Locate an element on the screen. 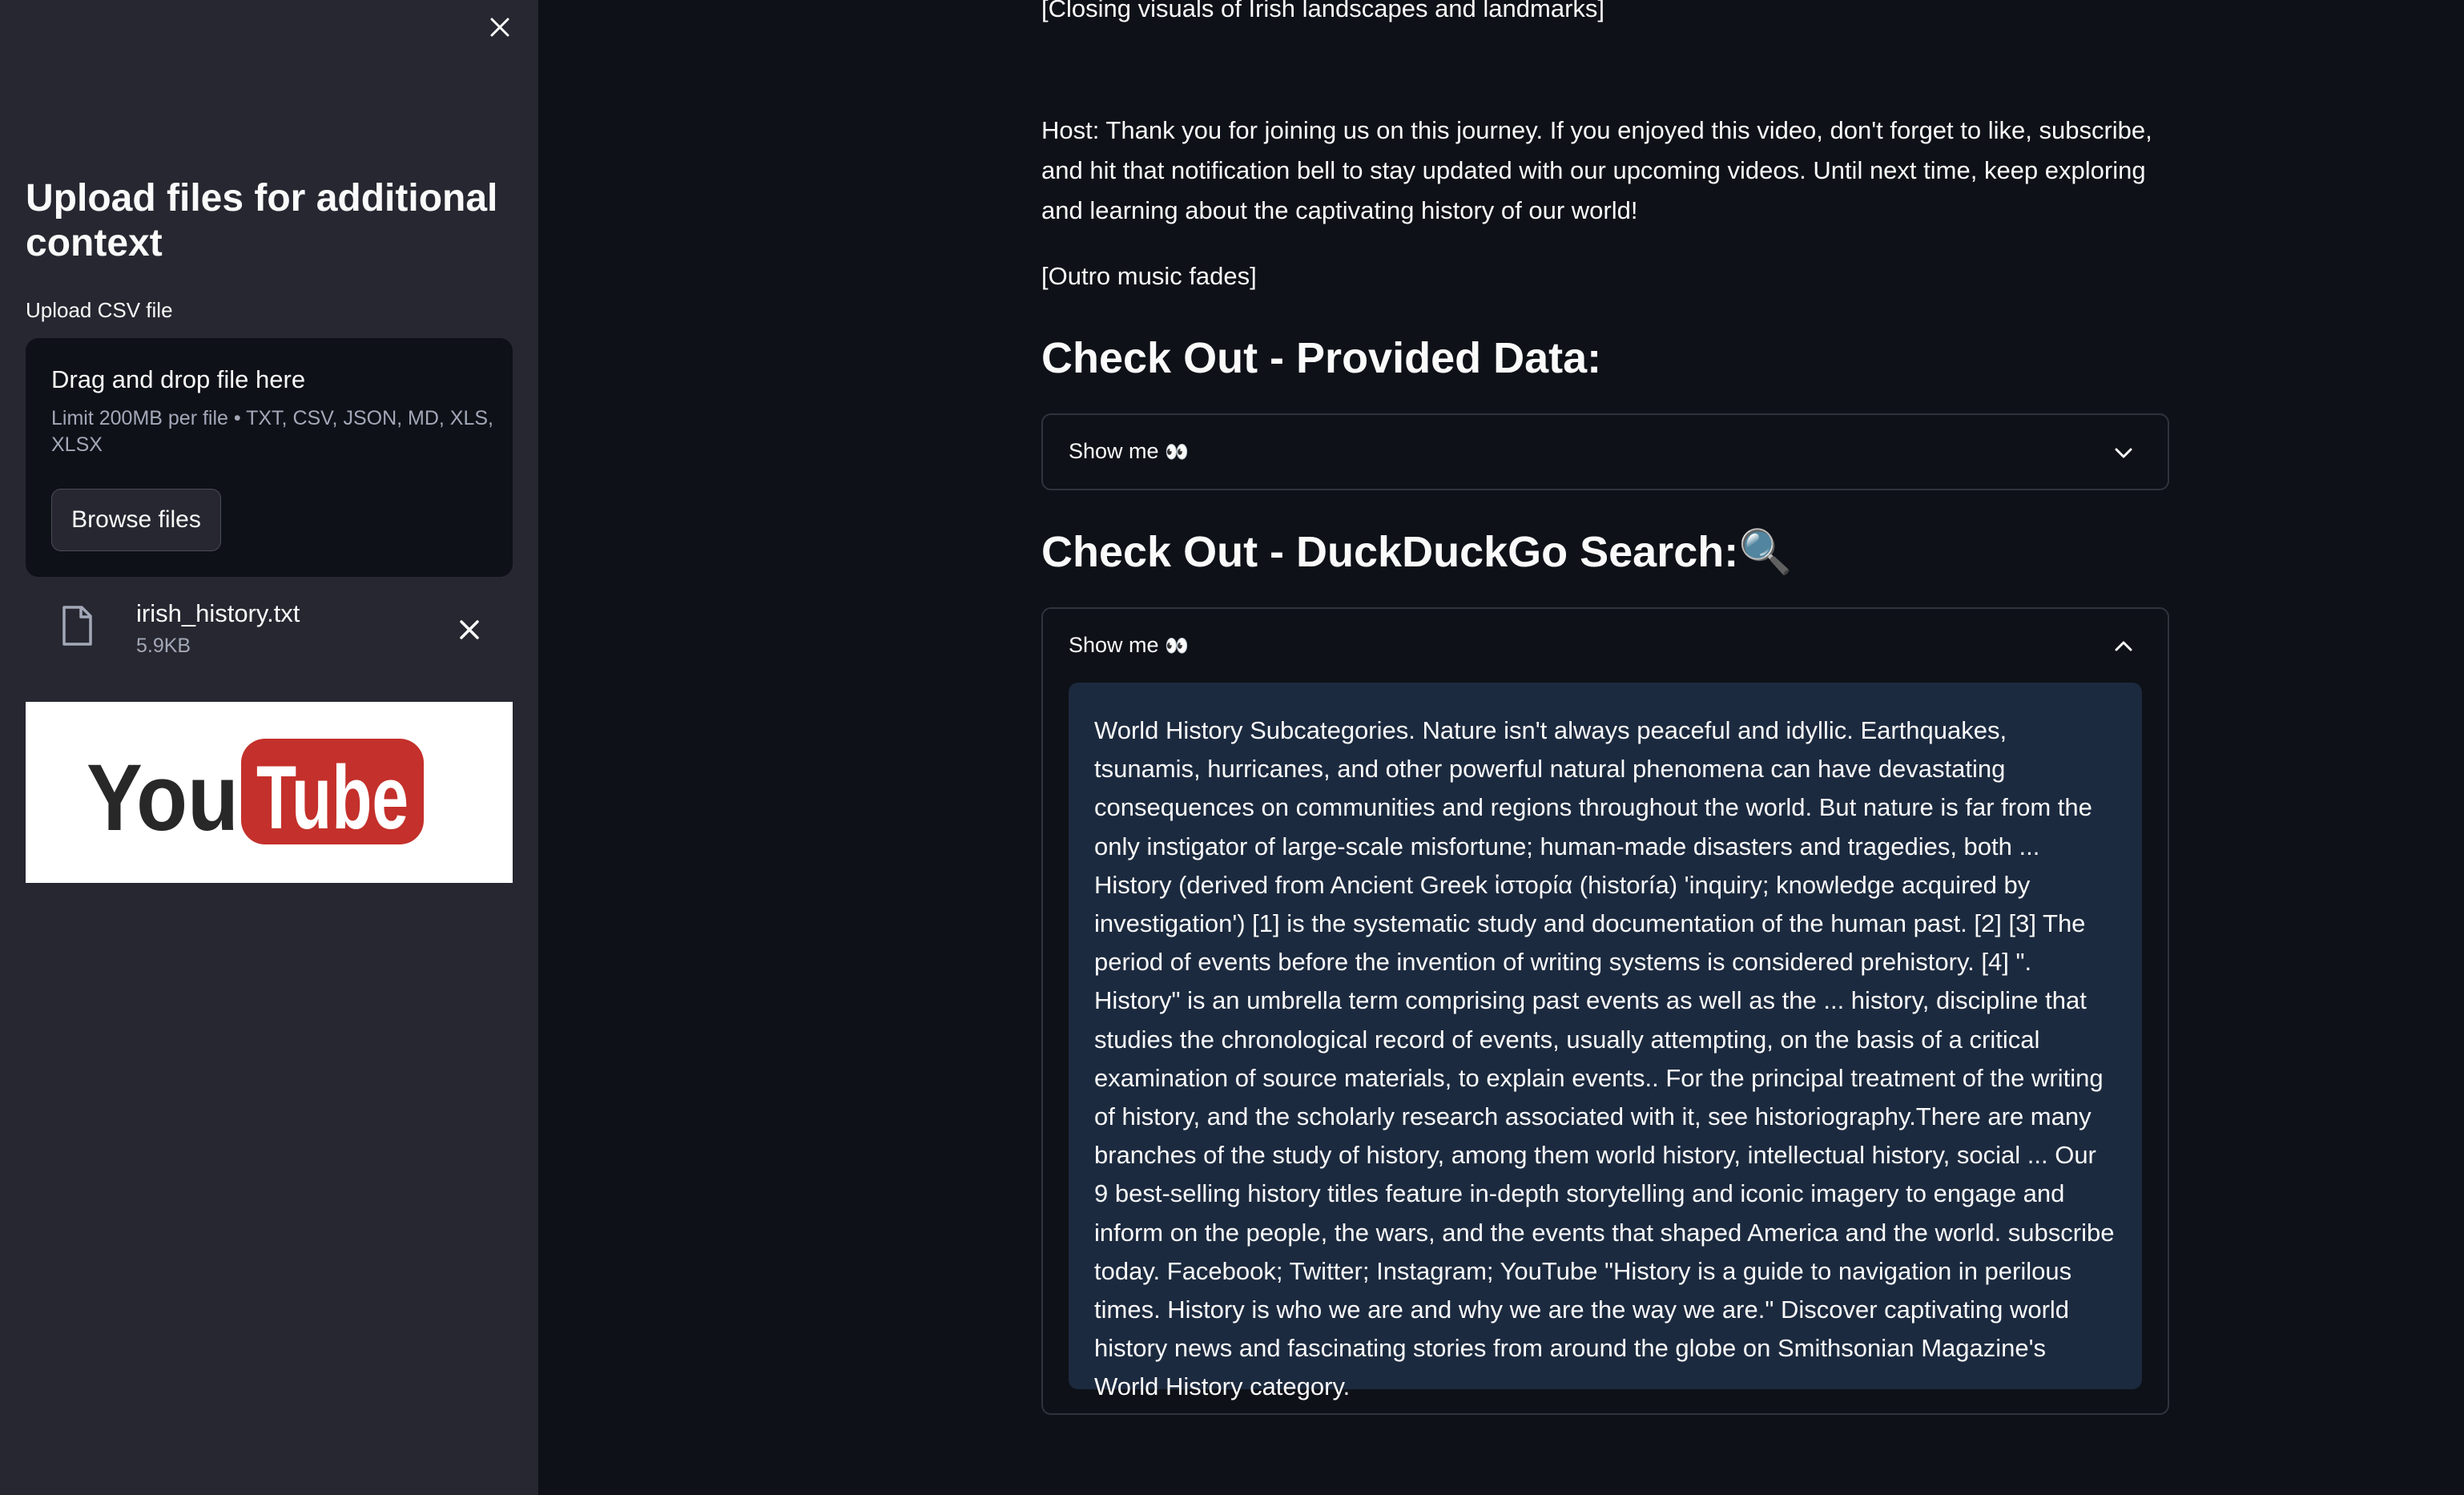 Image resolution: width=2464 pixels, height=1495 pixels. youtube-logo-you: You is located at coordinates (163, 798).